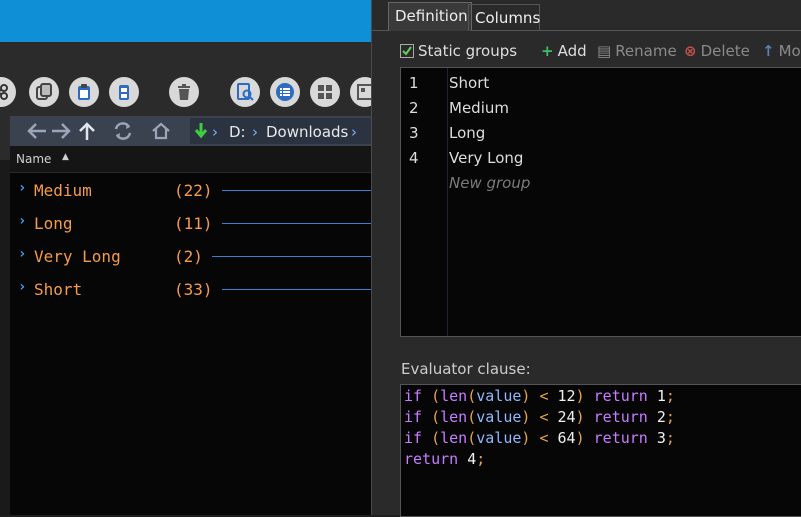 The image size is (801, 517). What do you see at coordinates (237, 132) in the screenshot?
I see `breadcrumb-drive: D:` at bounding box center [237, 132].